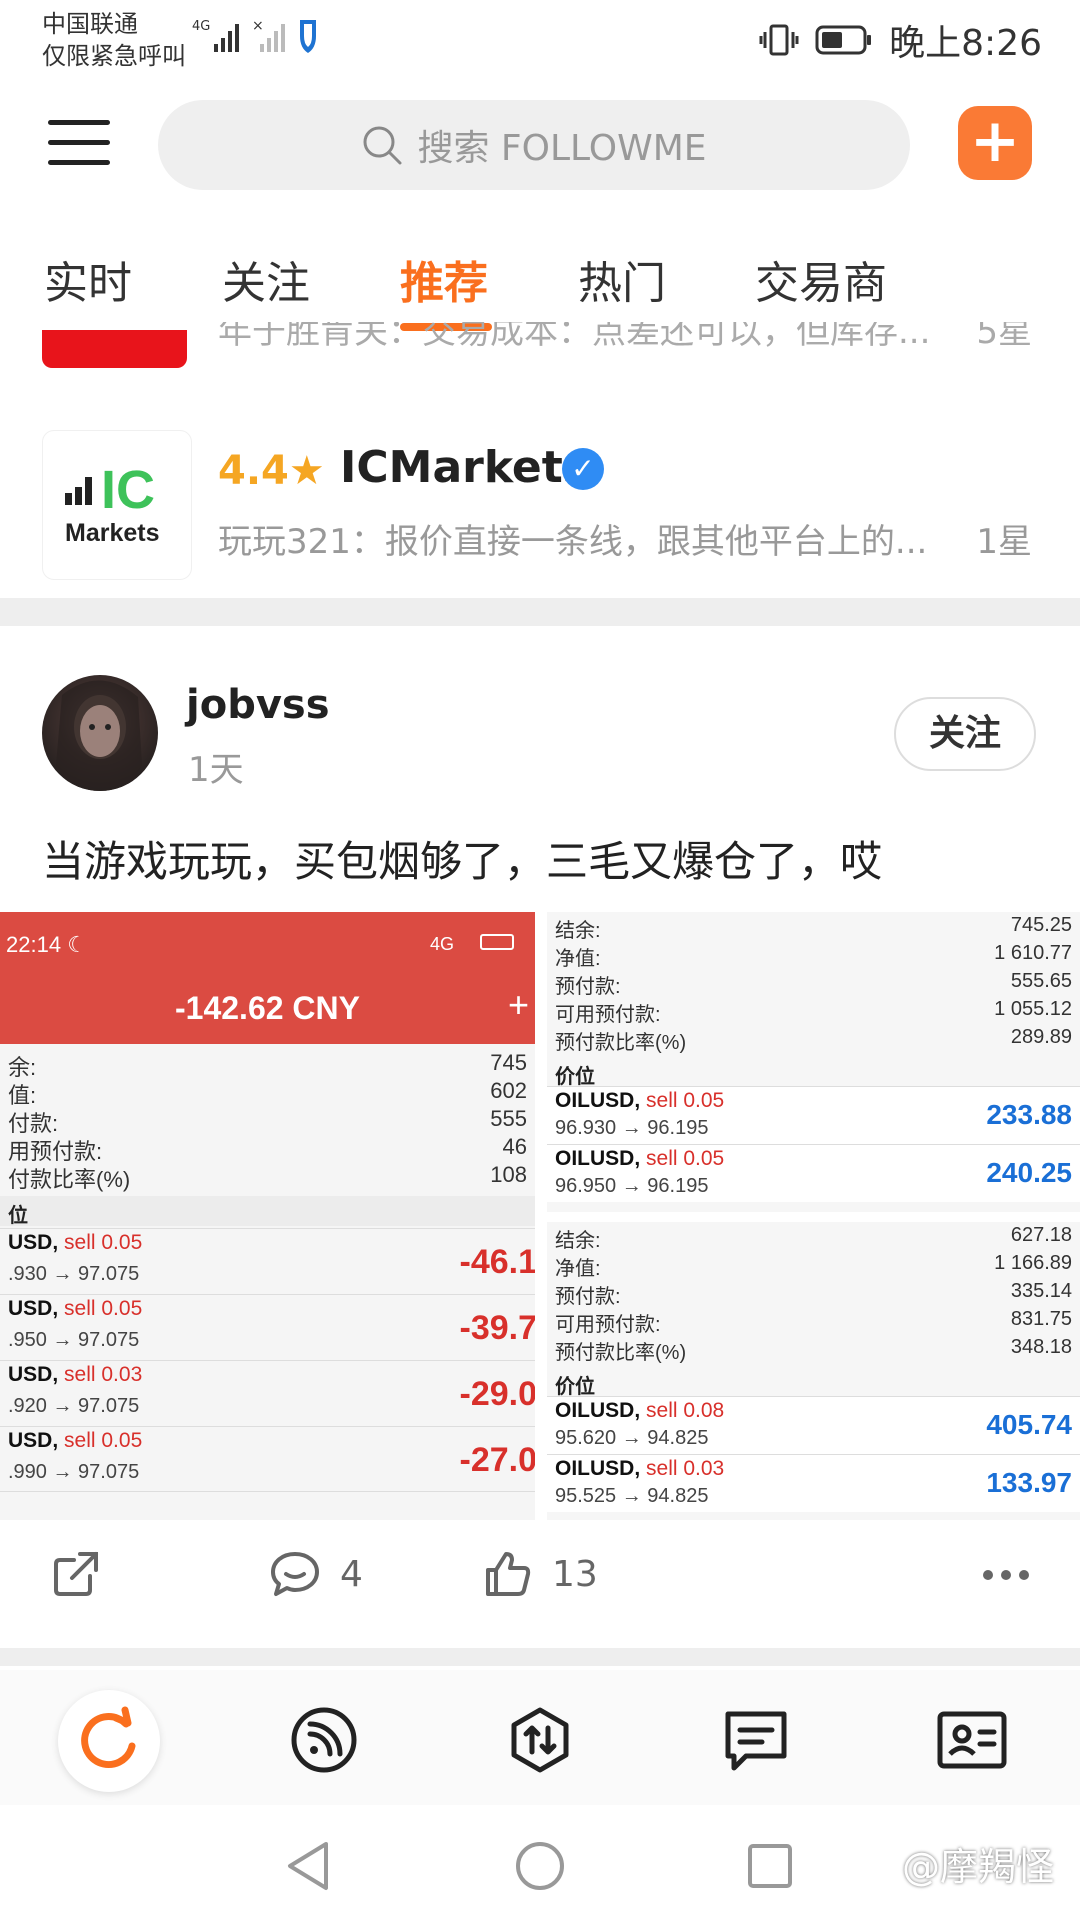 The width and height of the screenshot is (1080, 1920). I want to click on nav-messages-button, so click(756, 1740).